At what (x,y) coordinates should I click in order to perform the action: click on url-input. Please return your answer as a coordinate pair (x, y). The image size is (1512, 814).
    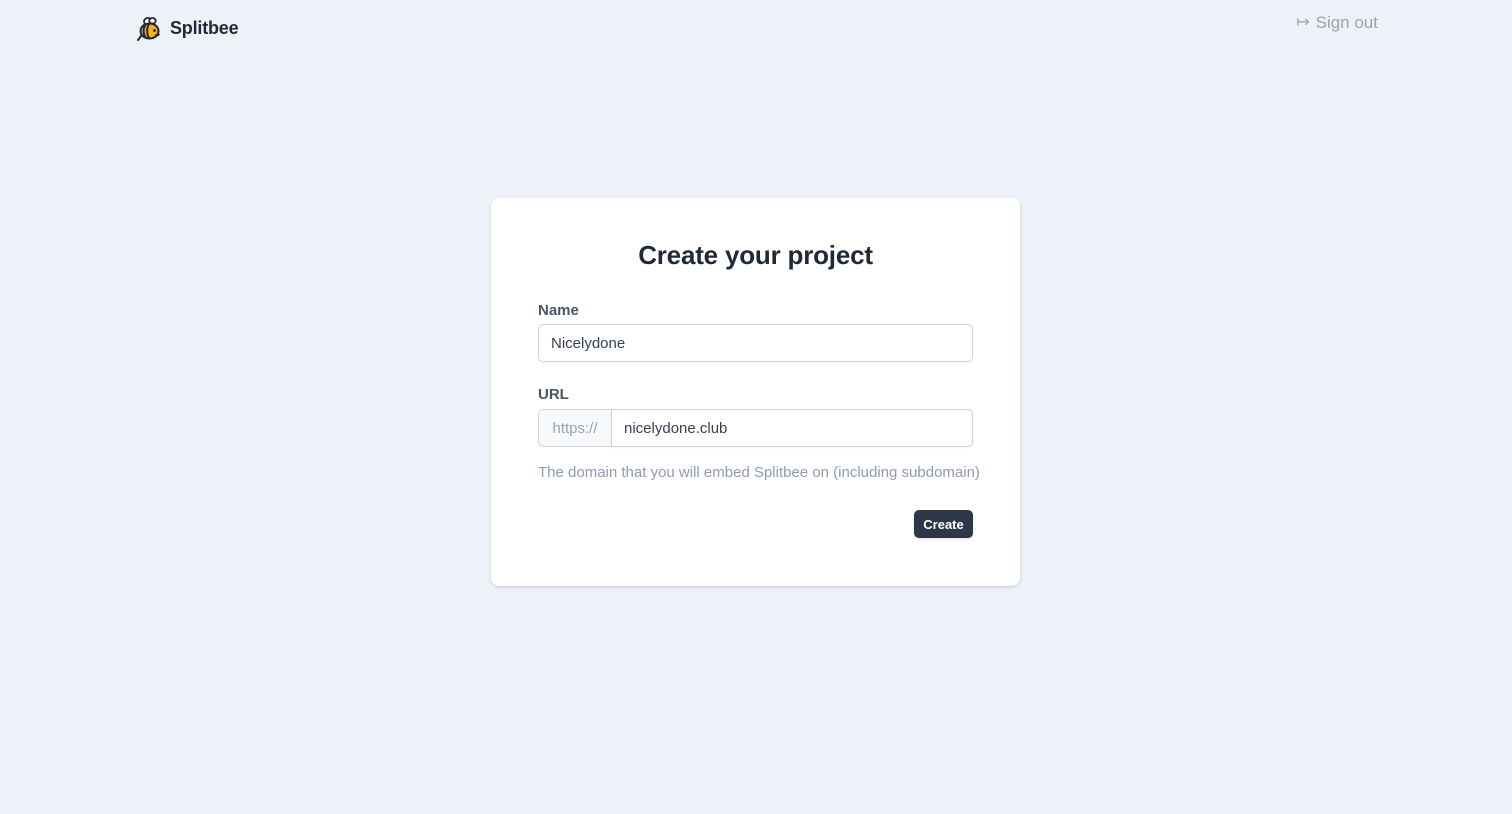
    Looking at the image, I should click on (792, 428).